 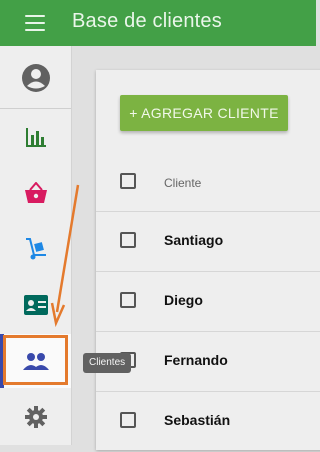 I want to click on sidebar-item-sales, so click(x=35, y=193).